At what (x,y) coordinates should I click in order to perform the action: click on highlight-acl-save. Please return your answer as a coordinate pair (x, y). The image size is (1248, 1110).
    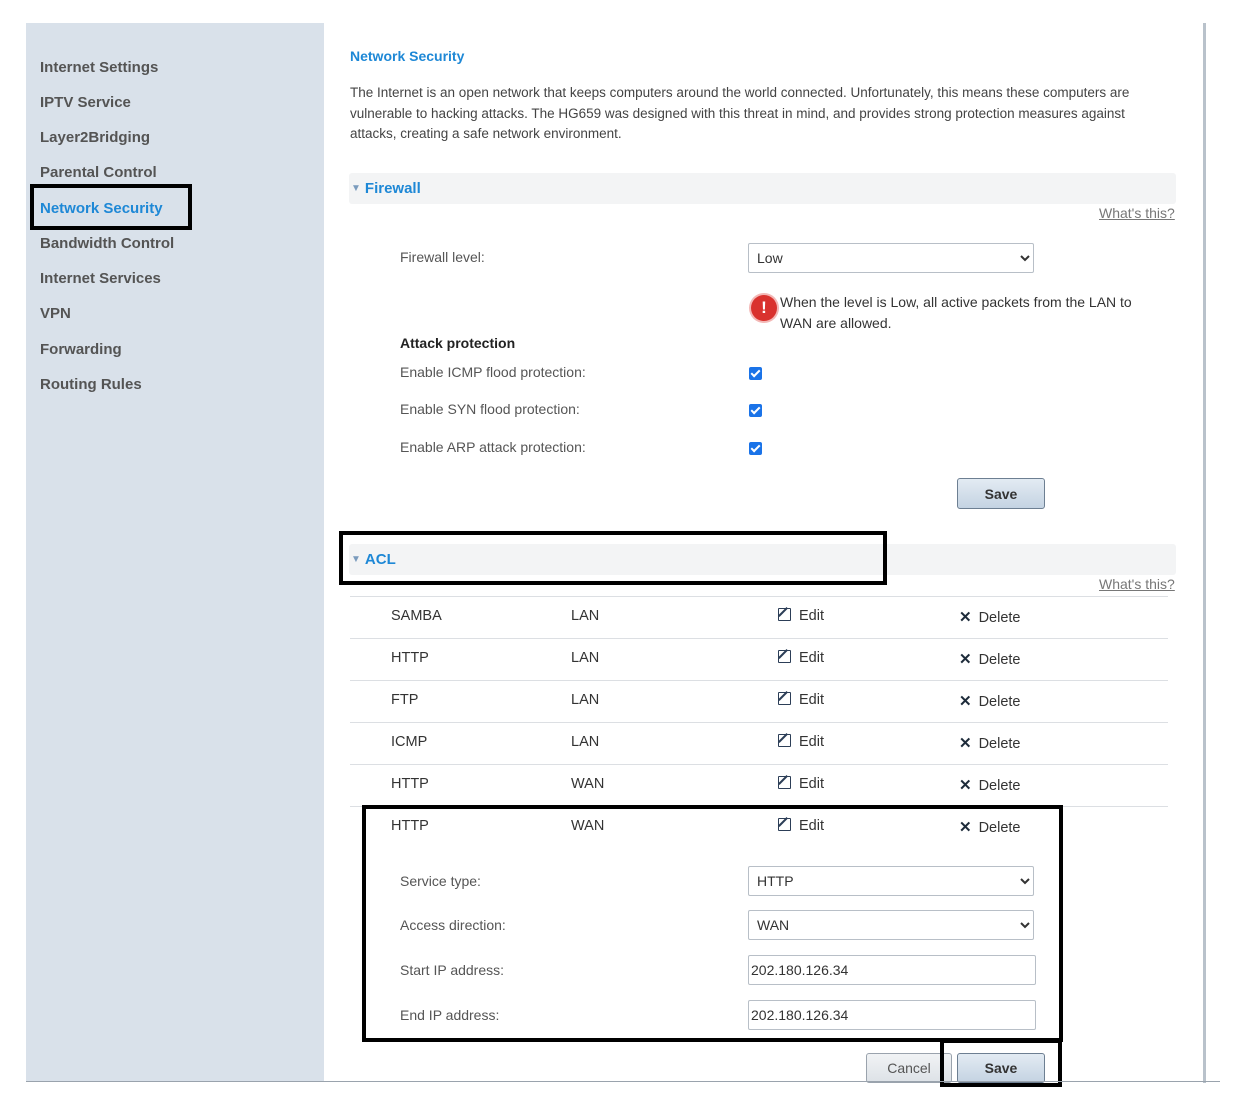
    Looking at the image, I should click on (1001, 1063).